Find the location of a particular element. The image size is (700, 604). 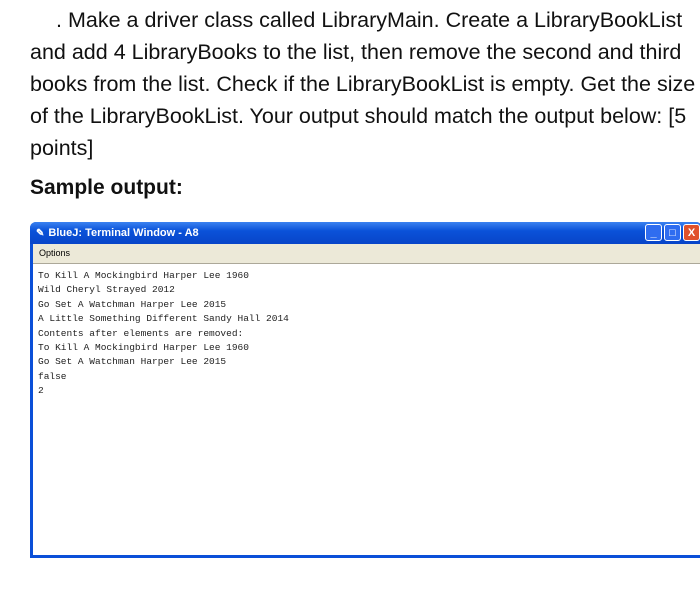

maximize-button: □ is located at coordinates (672, 232).